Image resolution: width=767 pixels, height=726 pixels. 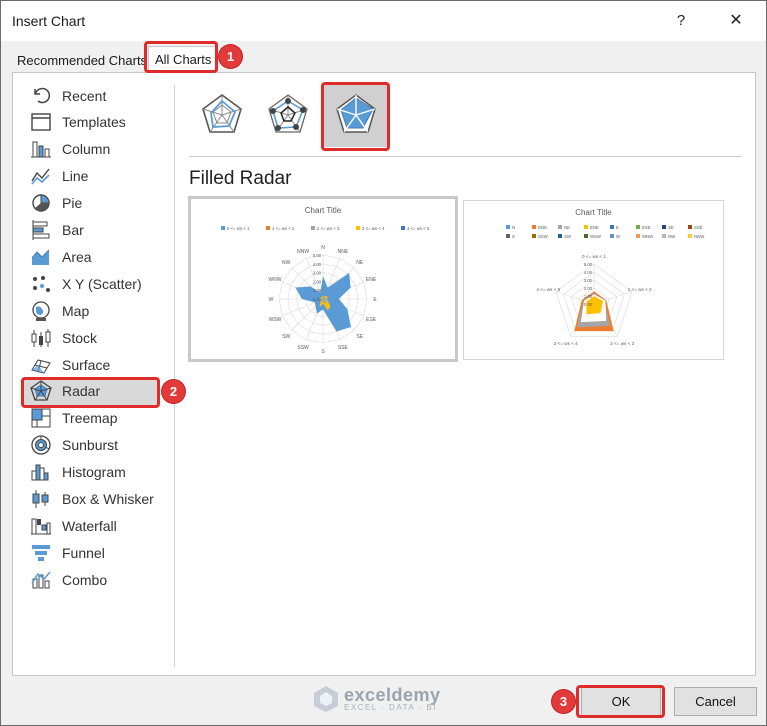 What do you see at coordinates (621, 701) in the screenshot?
I see `ok-button: OK` at bounding box center [621, 701].